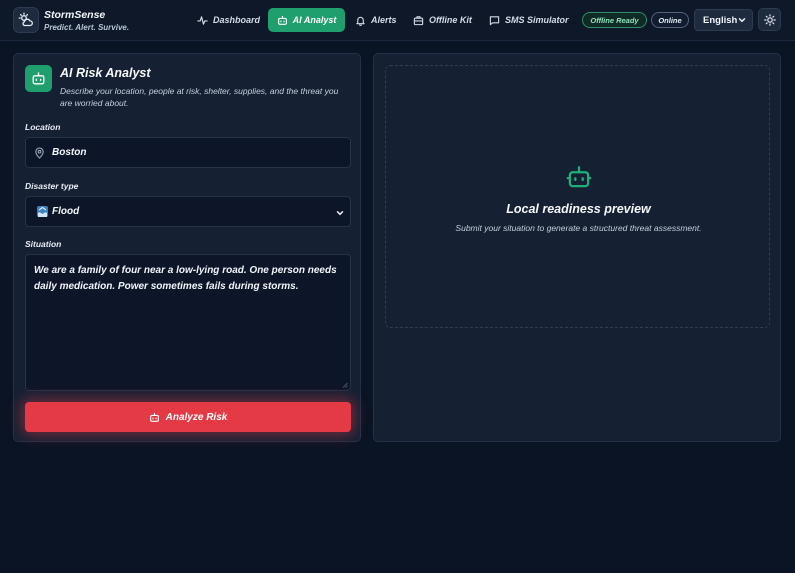 Image resolution: width=795 pixels, height=573 pixels. What do you see at coordinates (196, 417) in the screenshot?
I see `analyze-risk-label: Analyze Risk` at bounding box center [196, 417].